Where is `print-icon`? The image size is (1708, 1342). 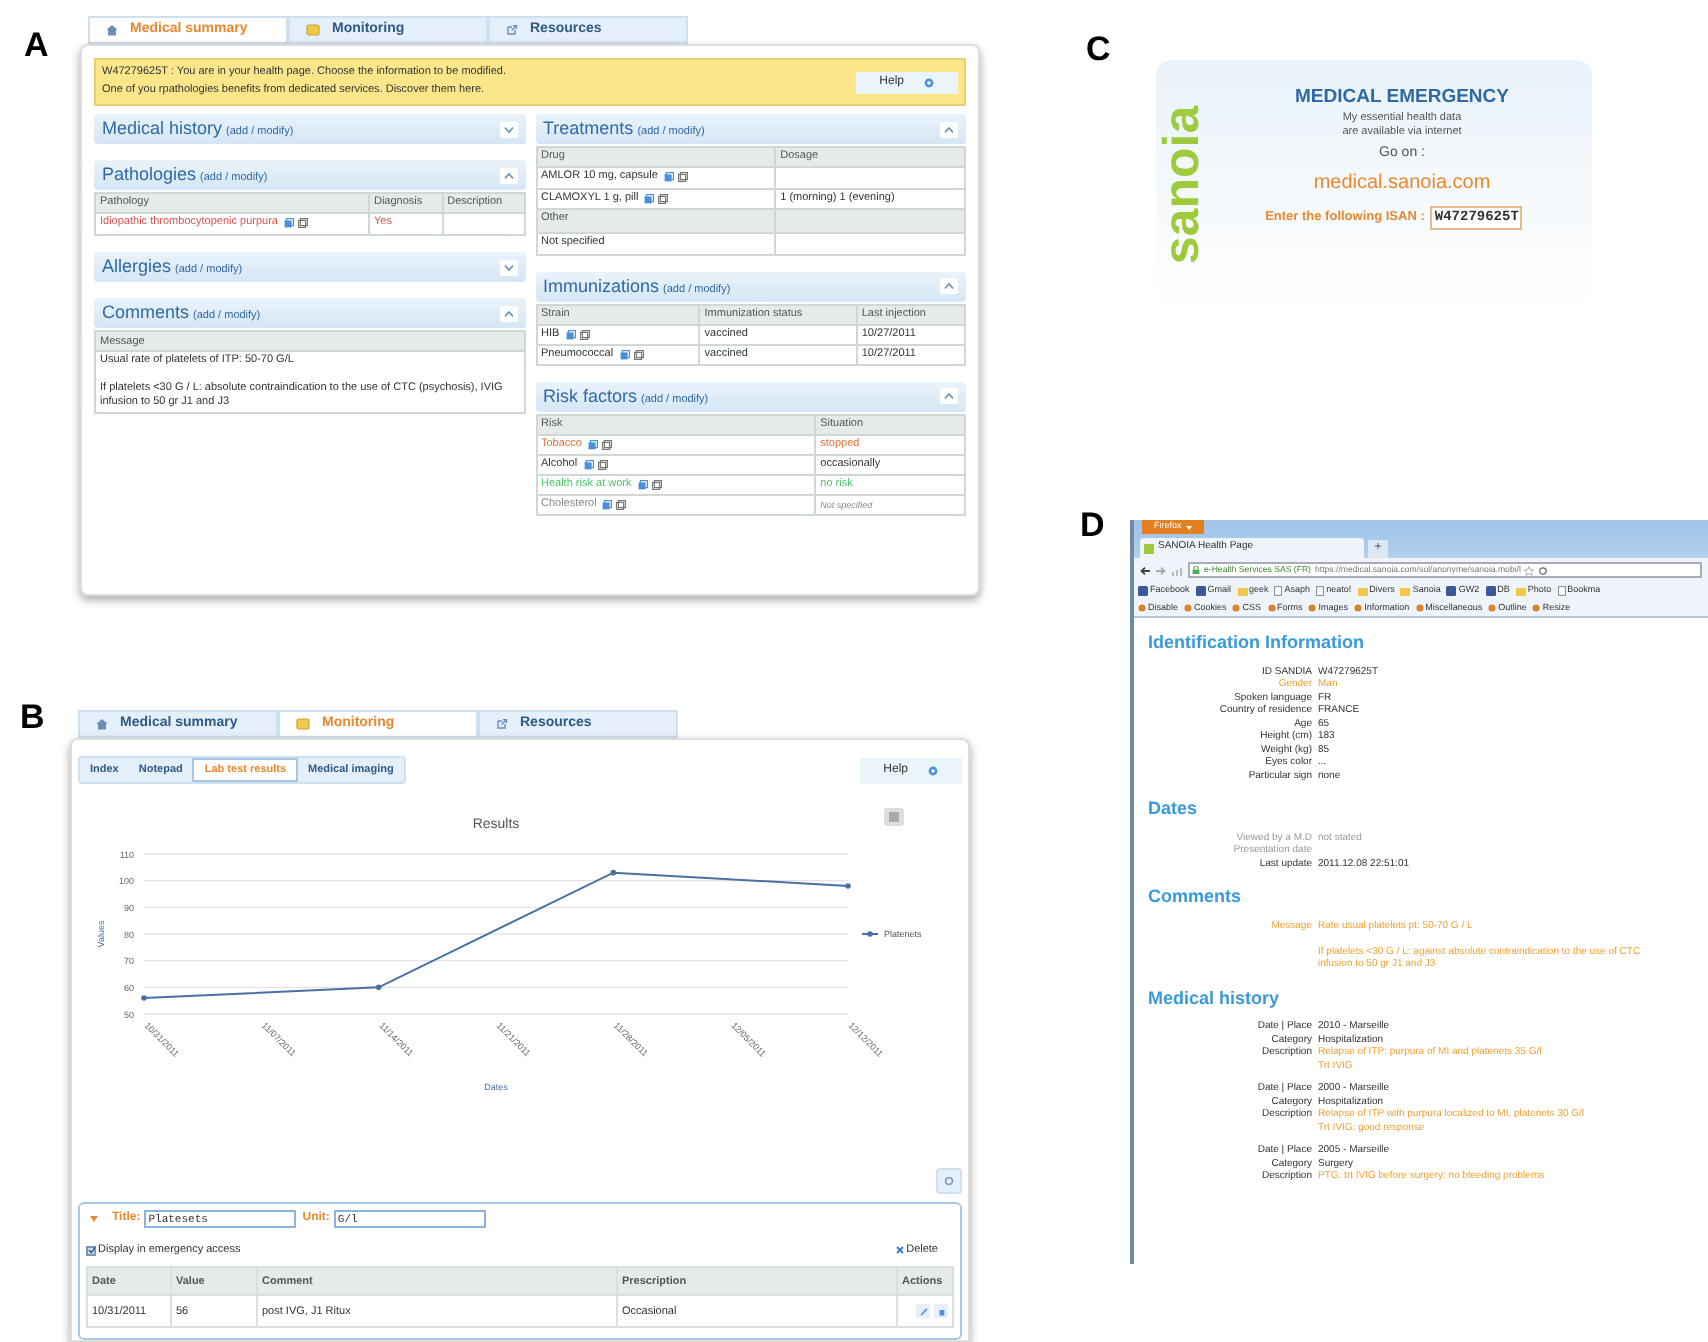
print-icon is located at coordinates (894, 817).